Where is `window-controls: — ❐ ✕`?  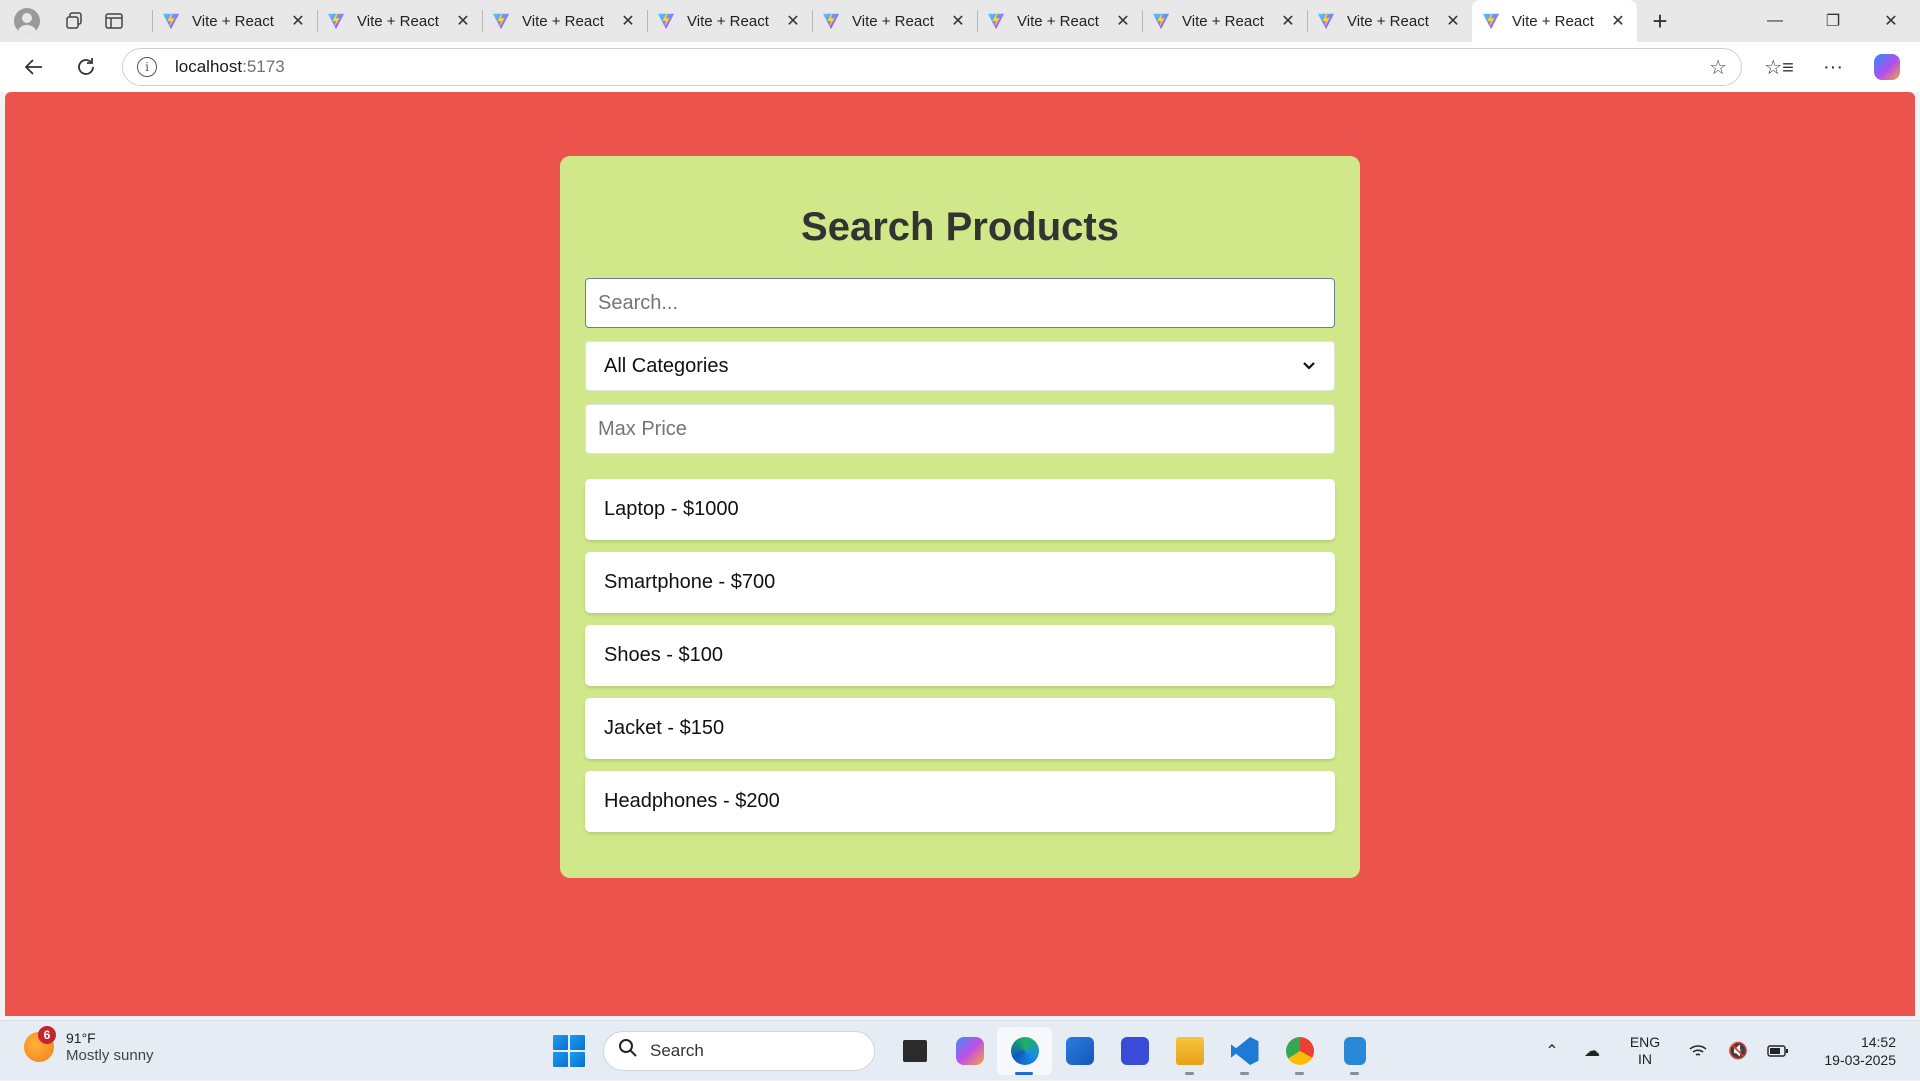
window-controls: — ❐ ✕ is located at coordinates (1833, 21).